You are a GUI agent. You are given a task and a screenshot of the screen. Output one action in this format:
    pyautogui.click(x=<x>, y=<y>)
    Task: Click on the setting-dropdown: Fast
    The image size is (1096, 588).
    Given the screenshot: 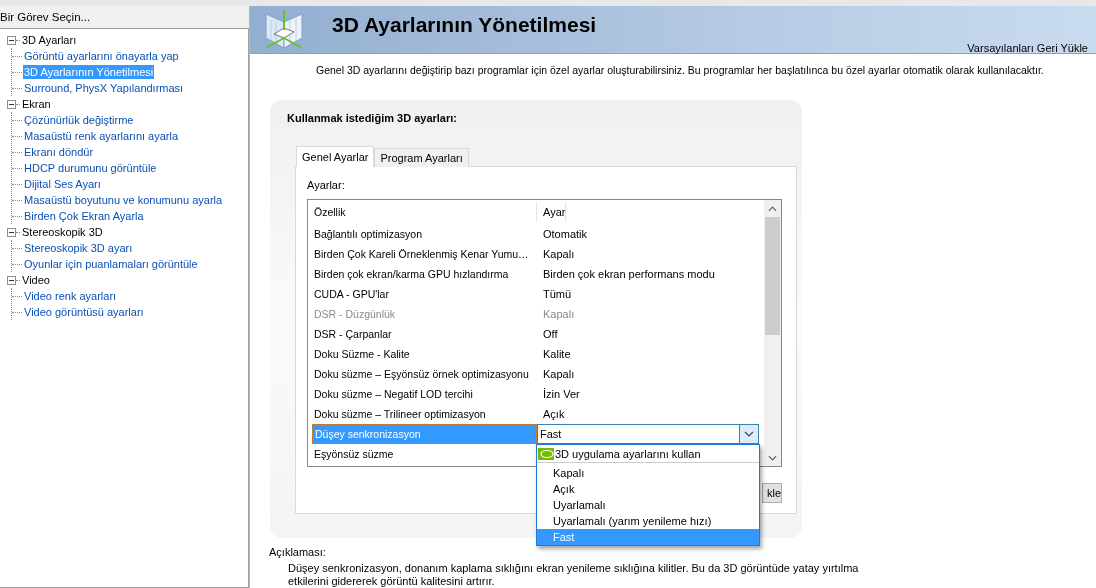 What is the action you would take?
    pyautogui.click(x=648, y=434)
    